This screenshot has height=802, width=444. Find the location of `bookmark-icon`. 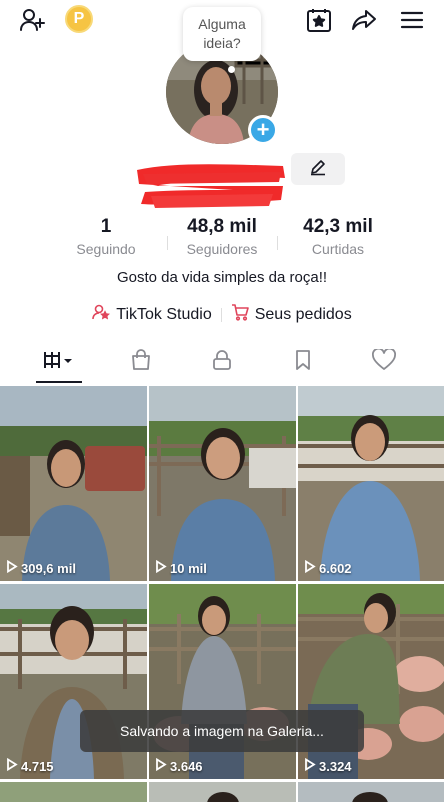

bookmark-icon is located at coordinates (303, 362).